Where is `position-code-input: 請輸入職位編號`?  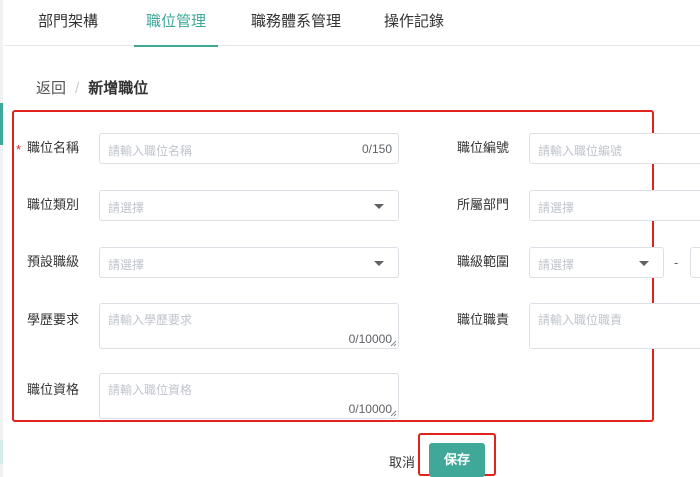
position-code-input: 請輸入職位編號 is located at coordinates (614, 148).